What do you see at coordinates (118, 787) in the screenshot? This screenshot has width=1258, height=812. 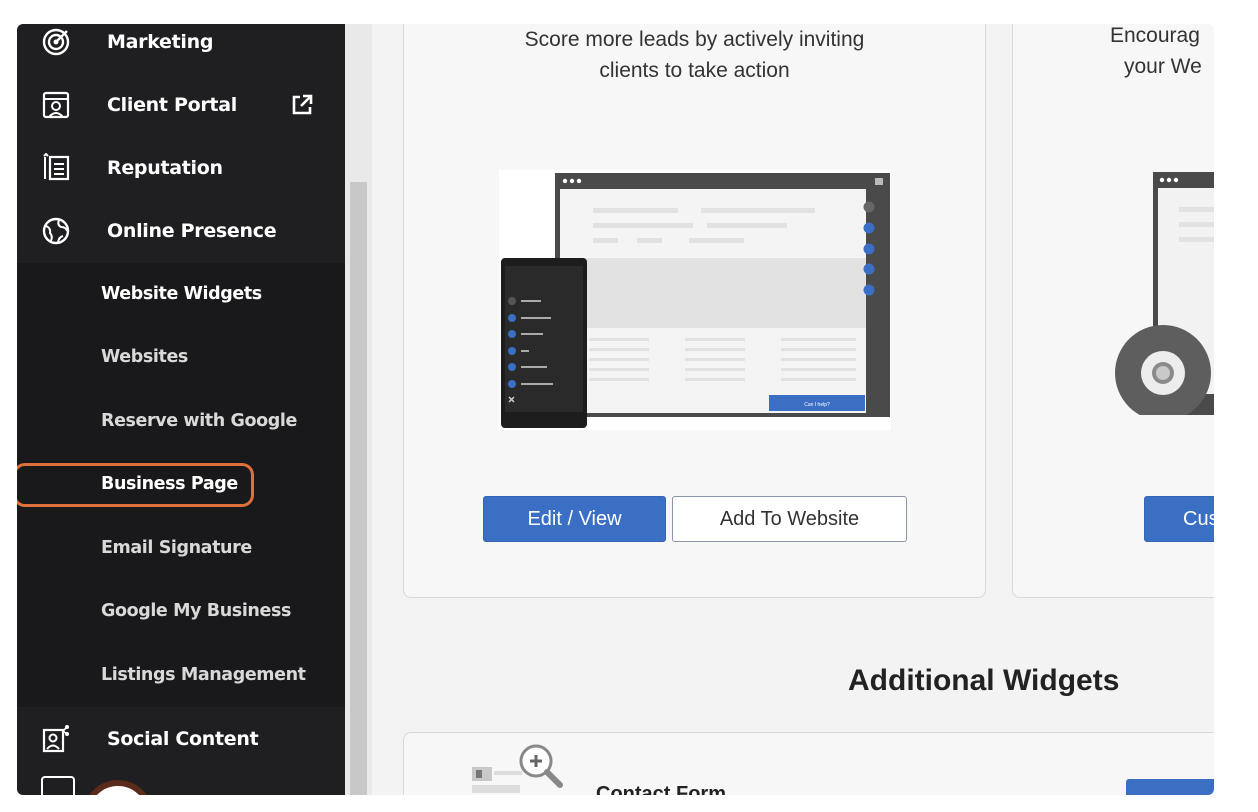 I see `avatar` at bounding box center [118, 787].